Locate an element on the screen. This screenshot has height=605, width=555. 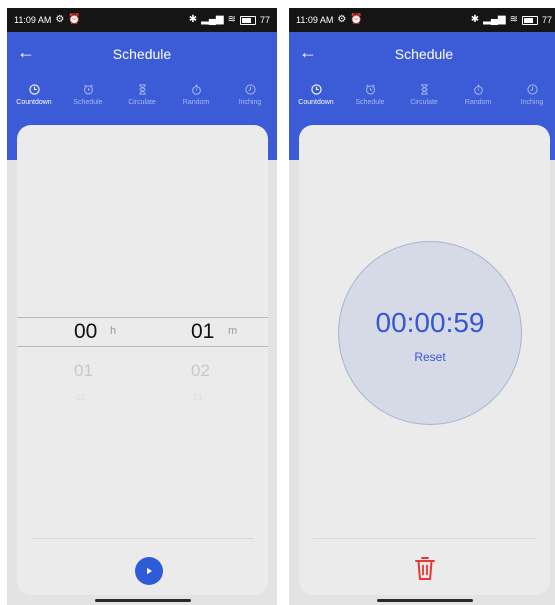
play-icon is located at coordinates (149, 571).